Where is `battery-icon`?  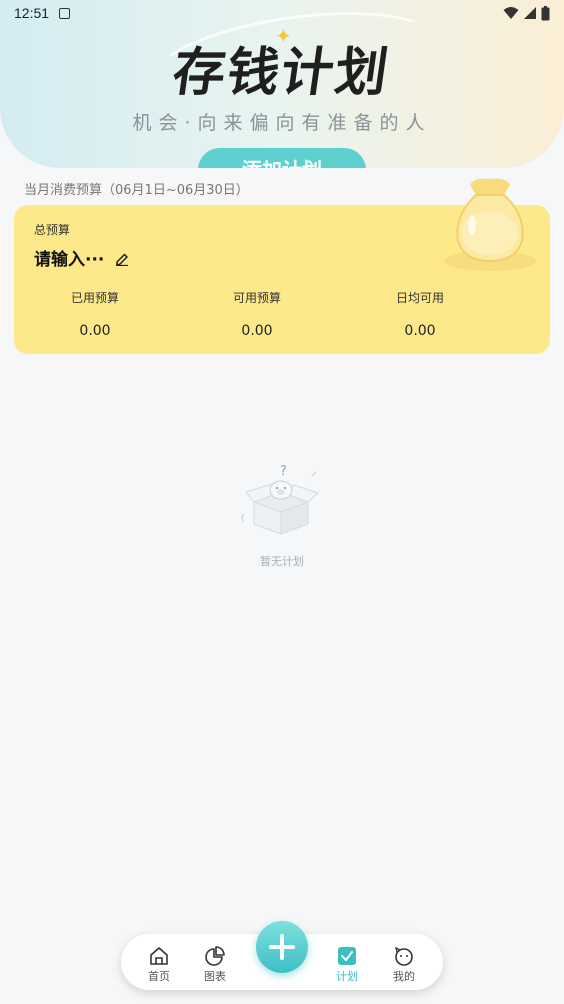
battery-icon is located at coordinates (545, 12).